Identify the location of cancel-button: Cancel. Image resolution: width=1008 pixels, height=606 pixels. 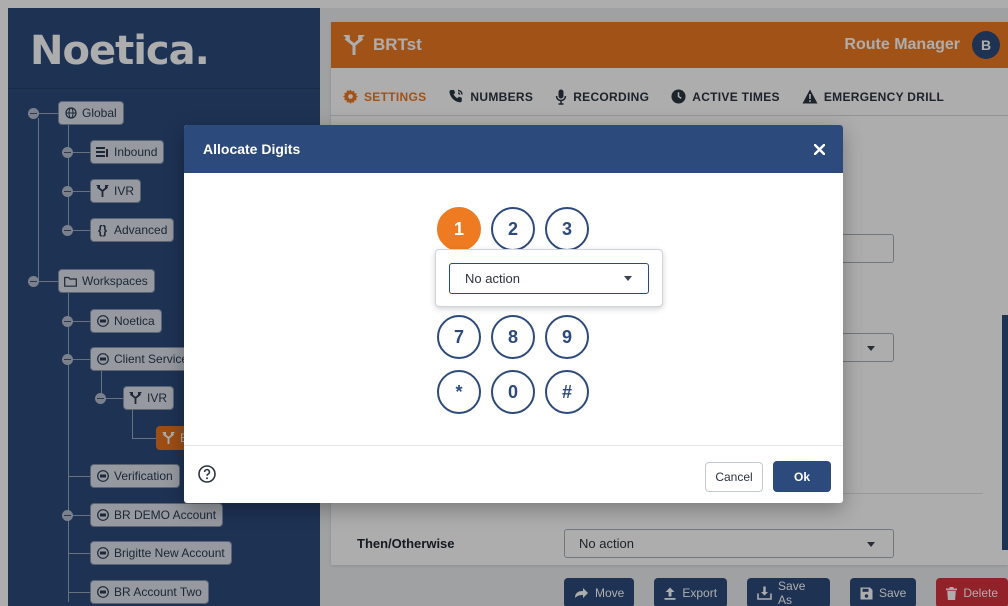
(734, 477).